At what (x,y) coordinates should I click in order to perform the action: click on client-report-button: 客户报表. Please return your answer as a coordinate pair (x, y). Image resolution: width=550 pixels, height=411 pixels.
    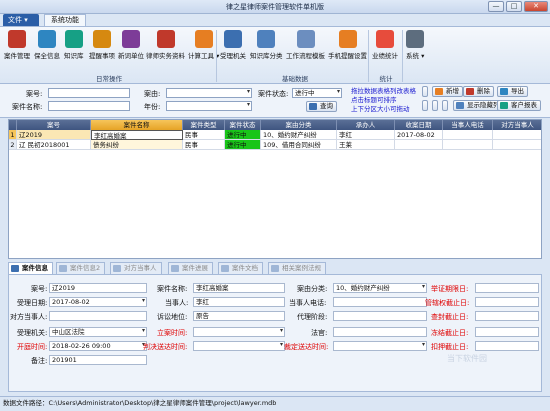
    Looking at the image, I should click on (519, 105).